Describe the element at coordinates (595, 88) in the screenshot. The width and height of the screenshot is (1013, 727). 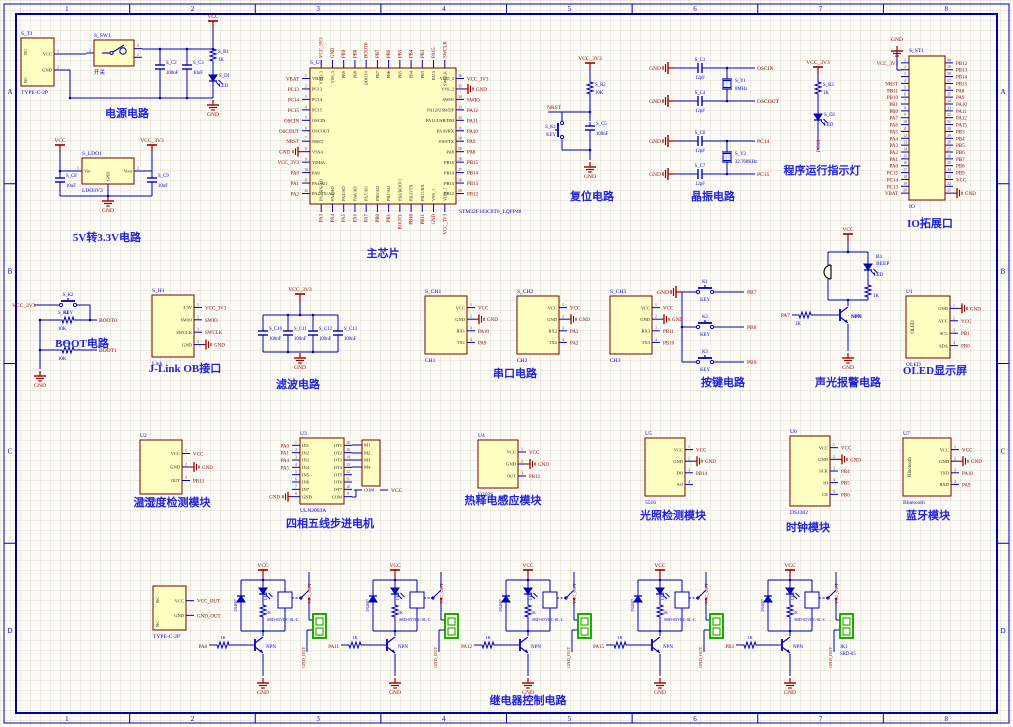
I see `component-s-r2: S_R2 10K` at that location.